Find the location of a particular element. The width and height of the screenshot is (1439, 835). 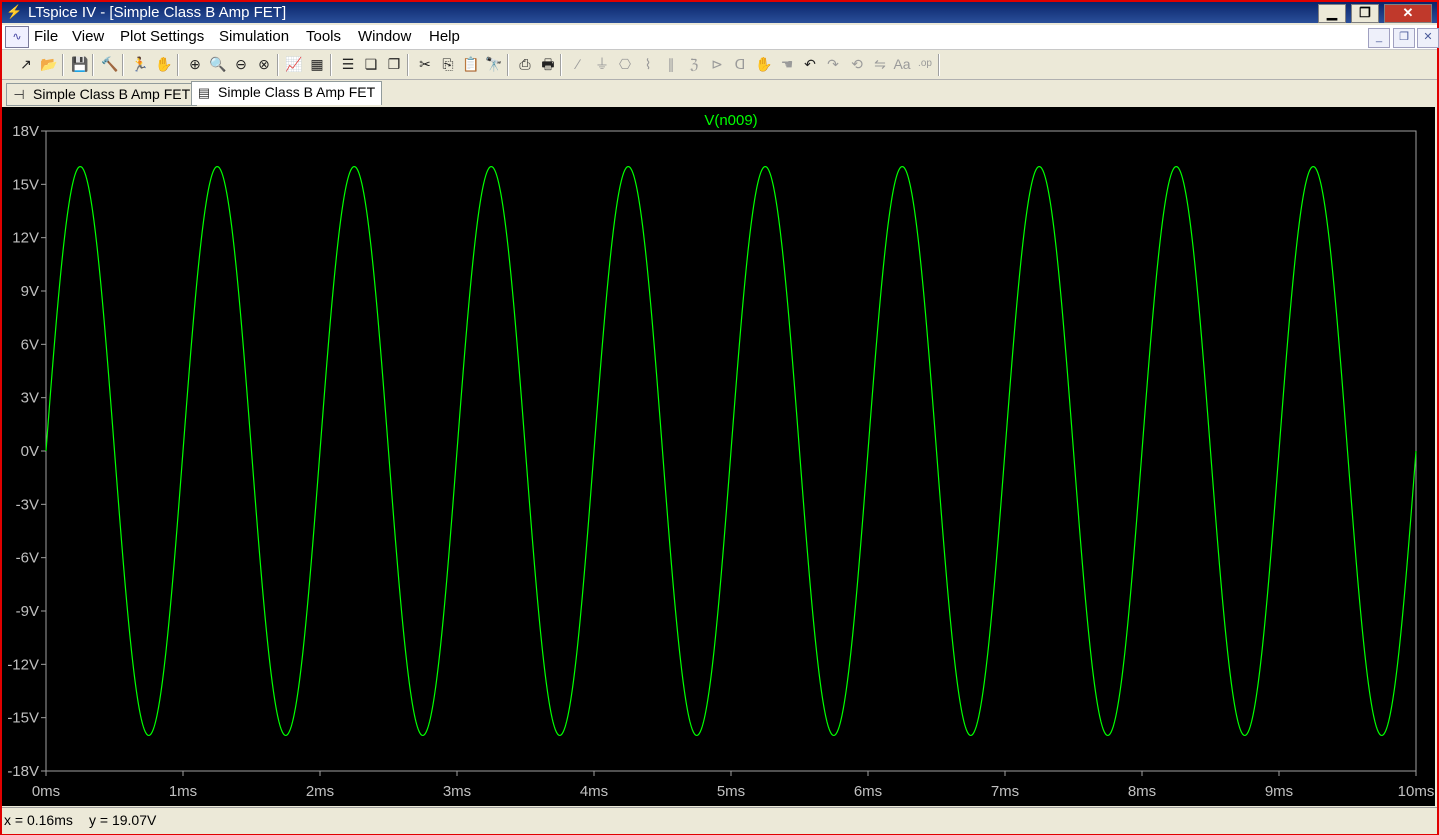

menu-tools: Tools is located at coordinates (323, 36).